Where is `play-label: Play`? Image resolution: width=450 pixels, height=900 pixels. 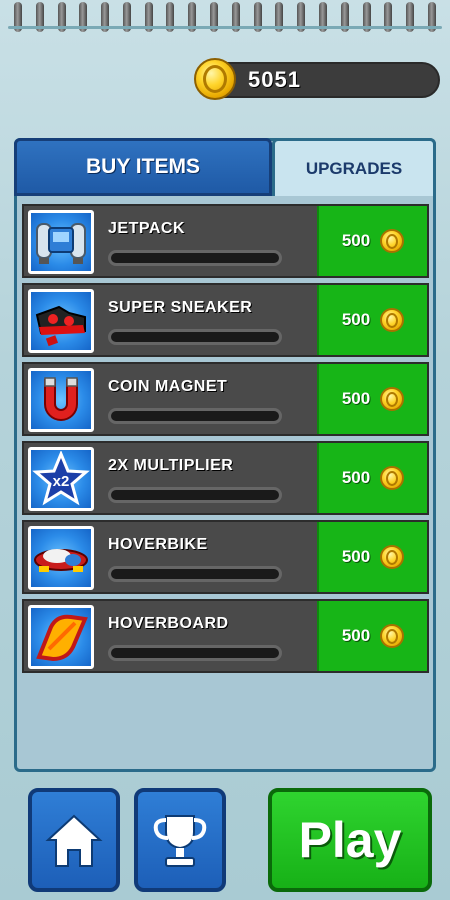
play-label: Play is located at coordinates (350, 840).